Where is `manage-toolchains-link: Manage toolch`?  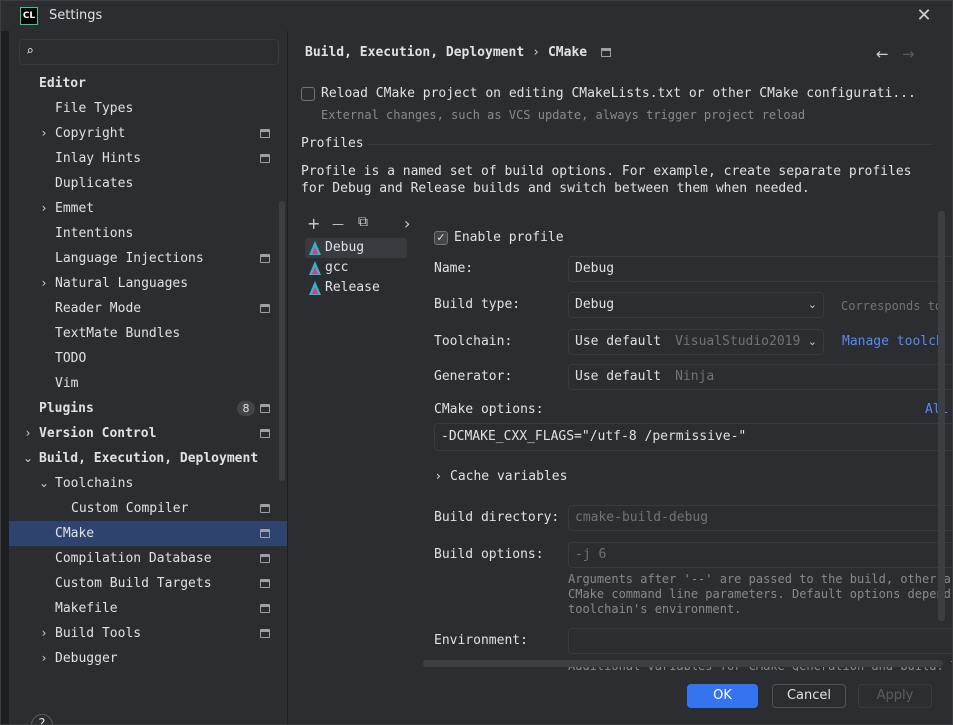 manage-toolchains-link: Manage toolch is located at coordinates (893, 341).